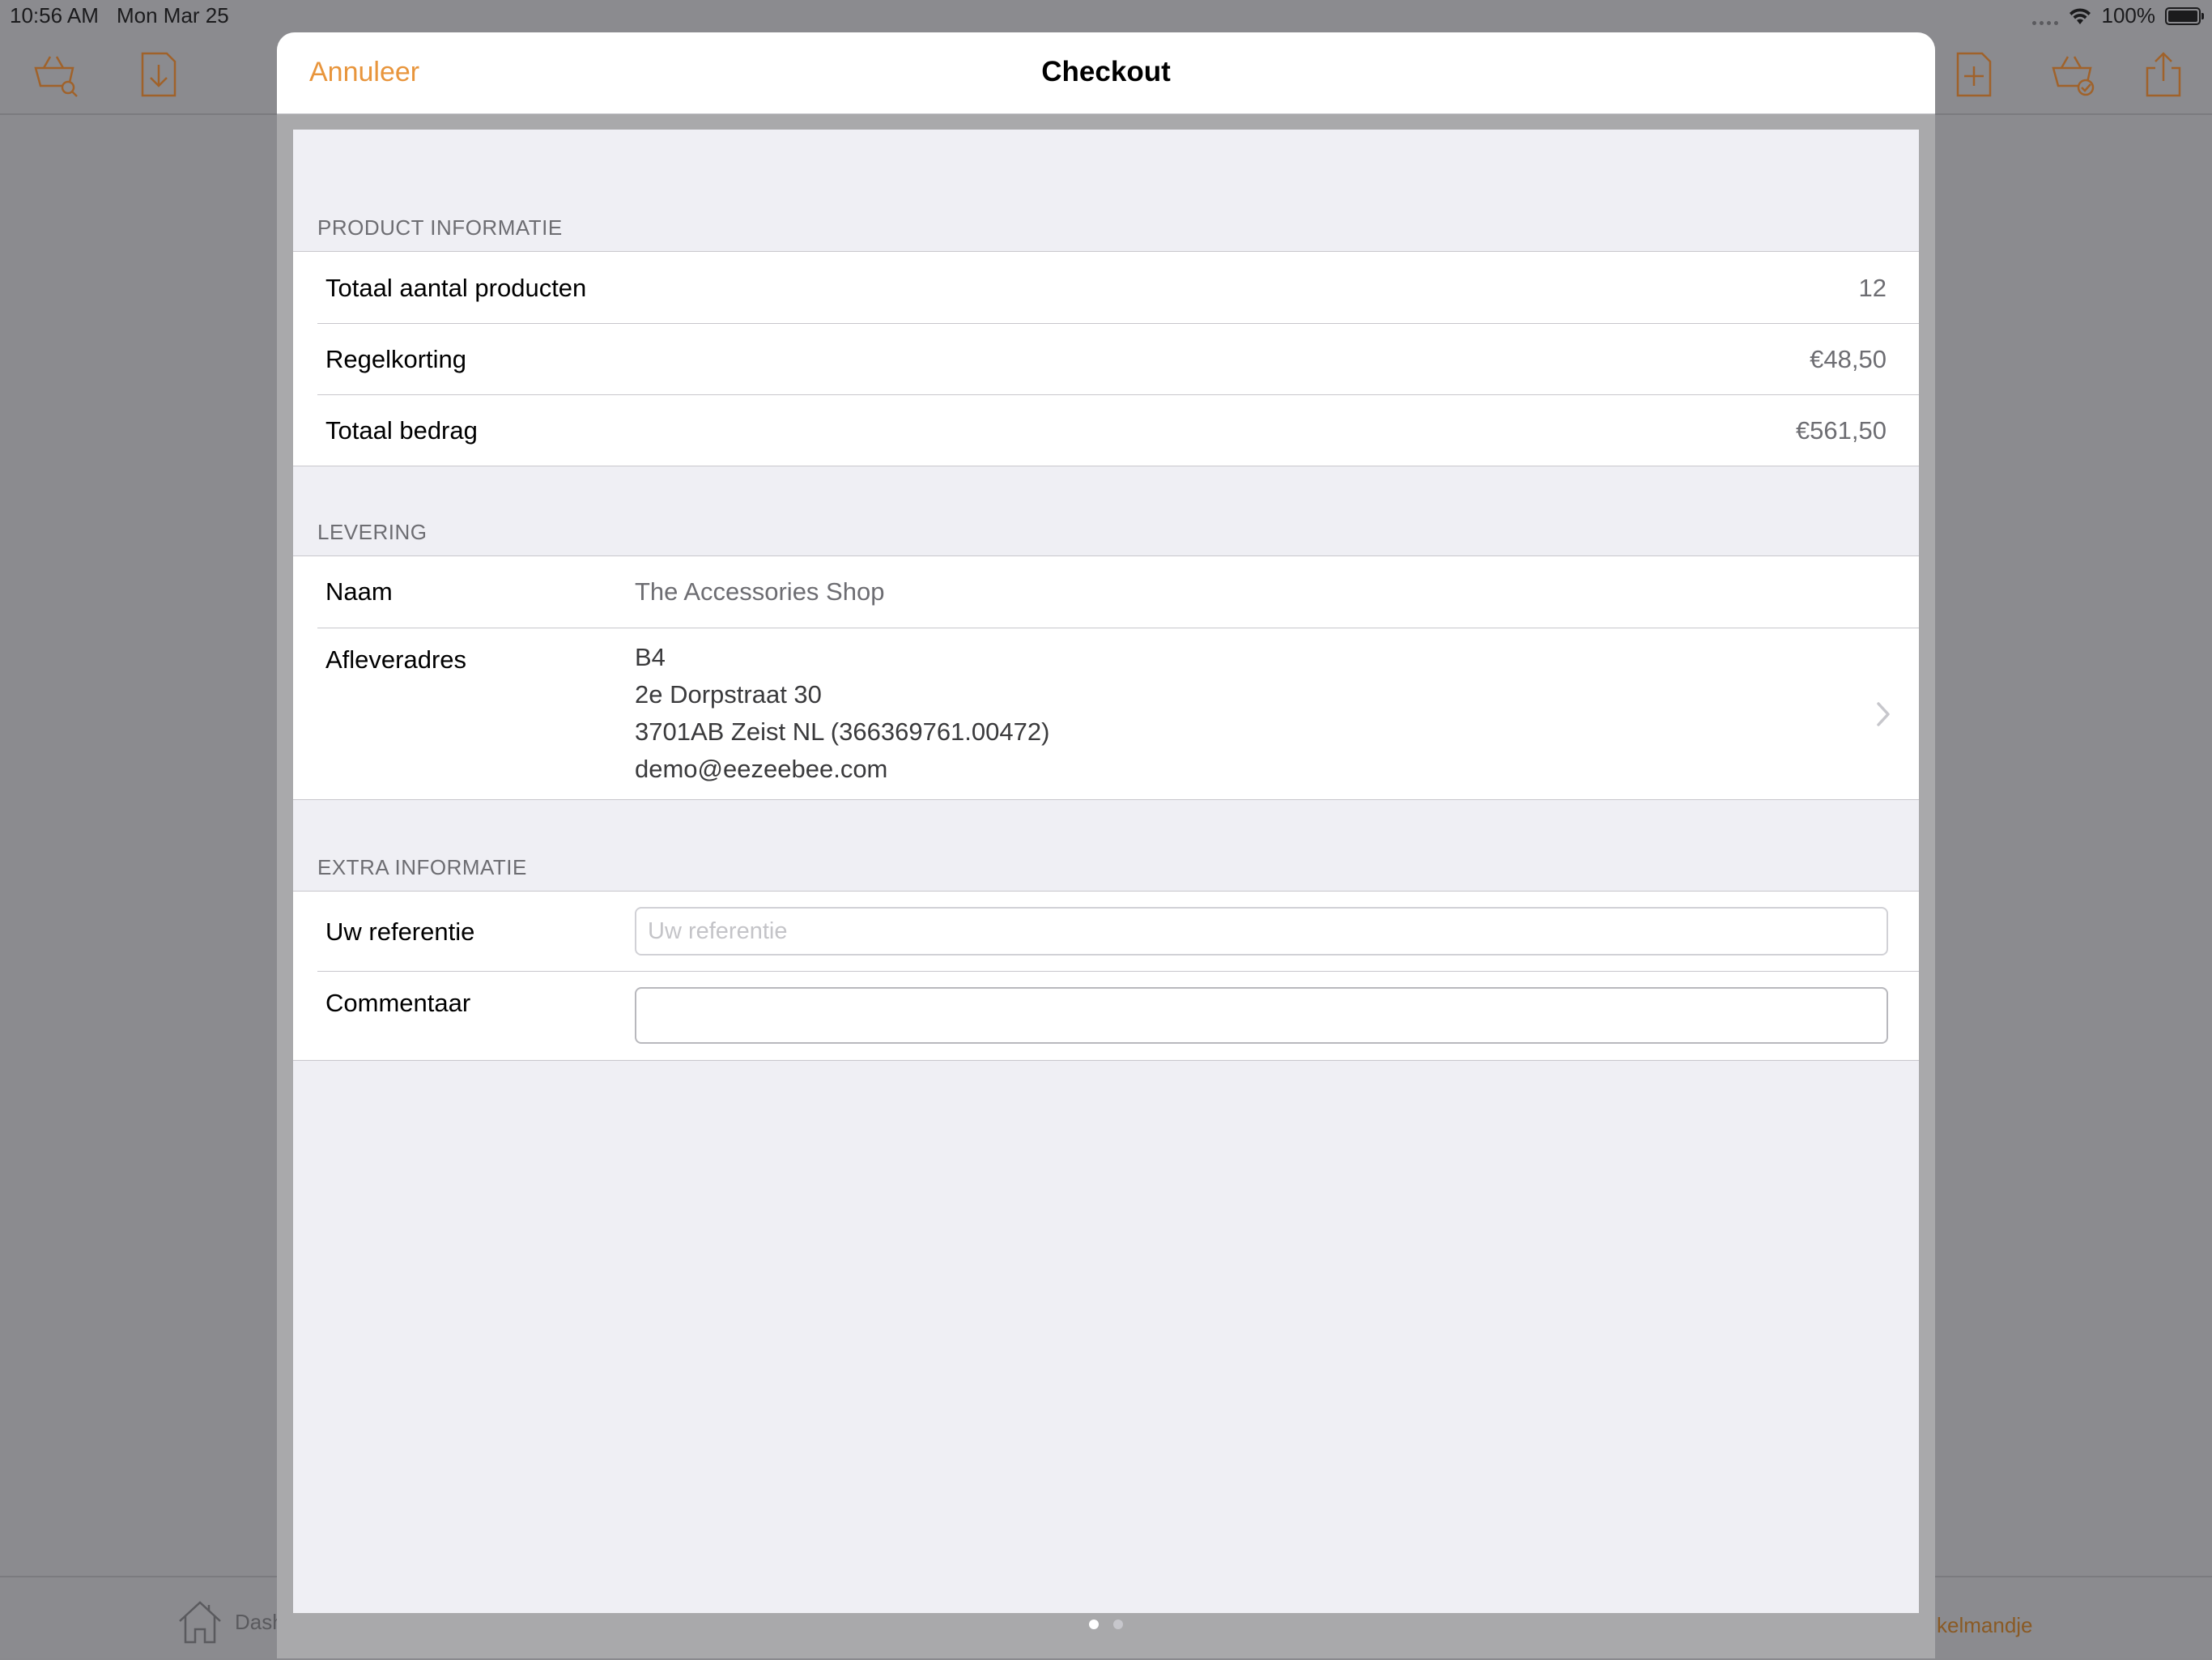  I want to click on total-amount-value: €561,50, so click(1841, 431).